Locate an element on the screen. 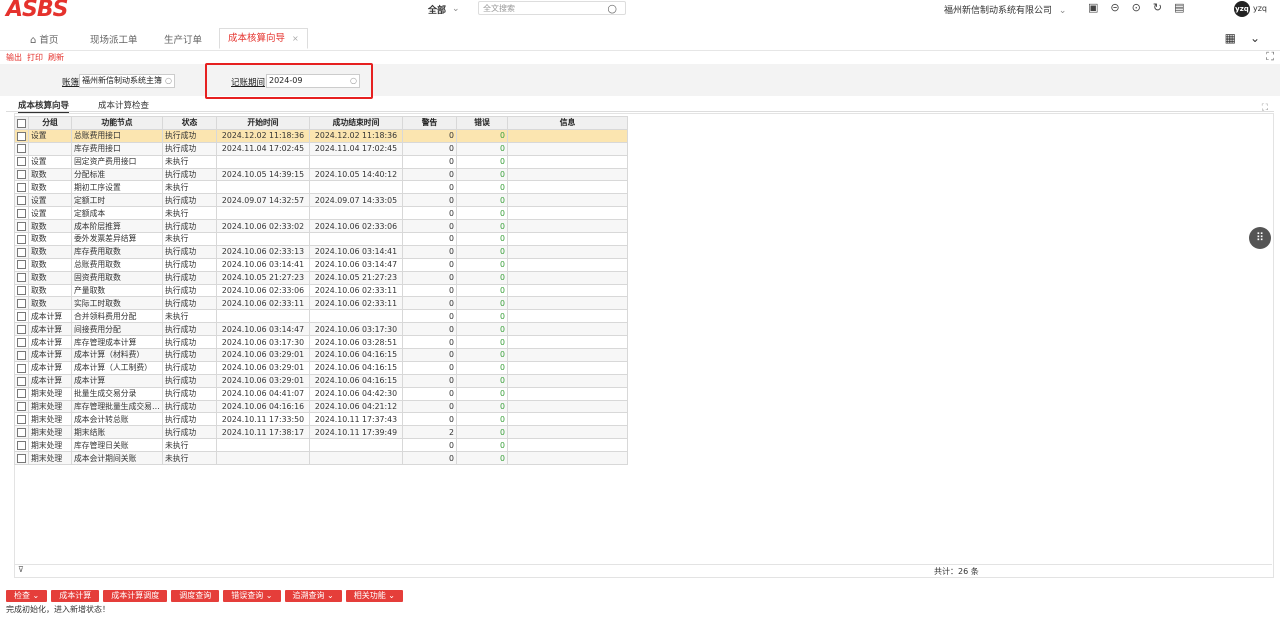  column-header: 错误 is located at coordinates (482, 123).